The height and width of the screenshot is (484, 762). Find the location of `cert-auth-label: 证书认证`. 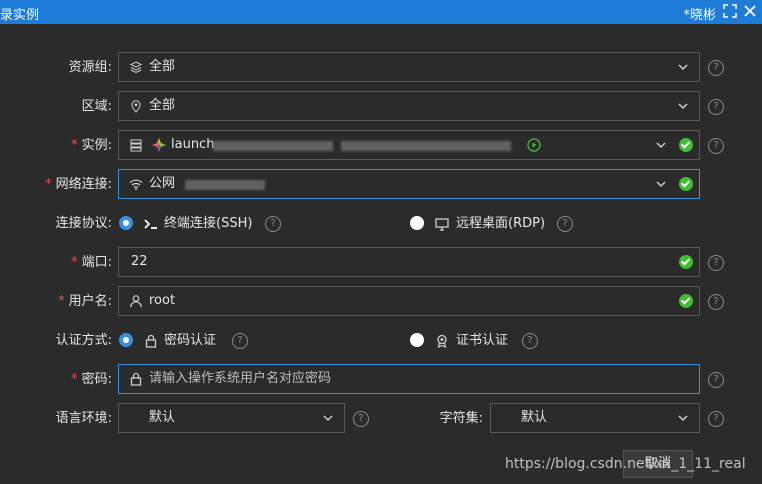

cert-auth-label: 证书认证 is located at coordinates (482, 341).